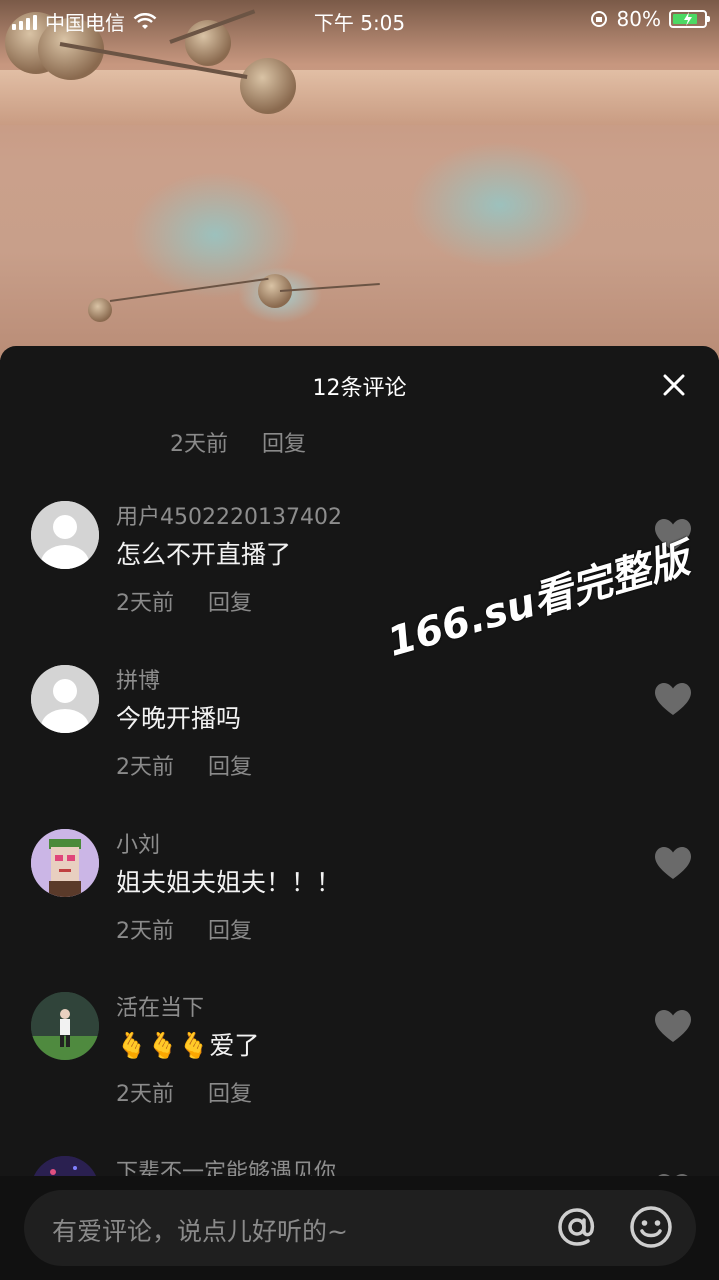 This screenshot has height=1280, width=719. Describe the element at coordinates (160, 1006) in the screenshot. I see `comment-username: 活在当下` at that location.